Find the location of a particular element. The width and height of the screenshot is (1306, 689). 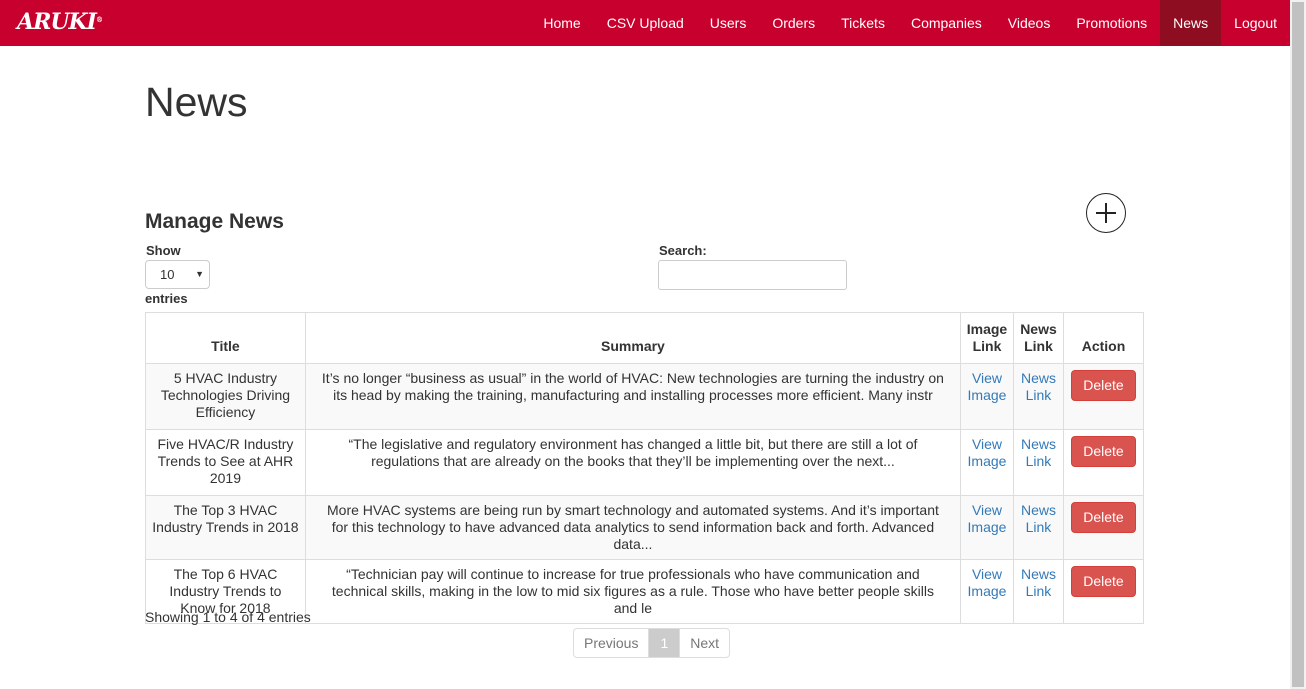

row-title: The Top 3 HVAC Industry Trends in 2018 is located at coordinates (225, 527).